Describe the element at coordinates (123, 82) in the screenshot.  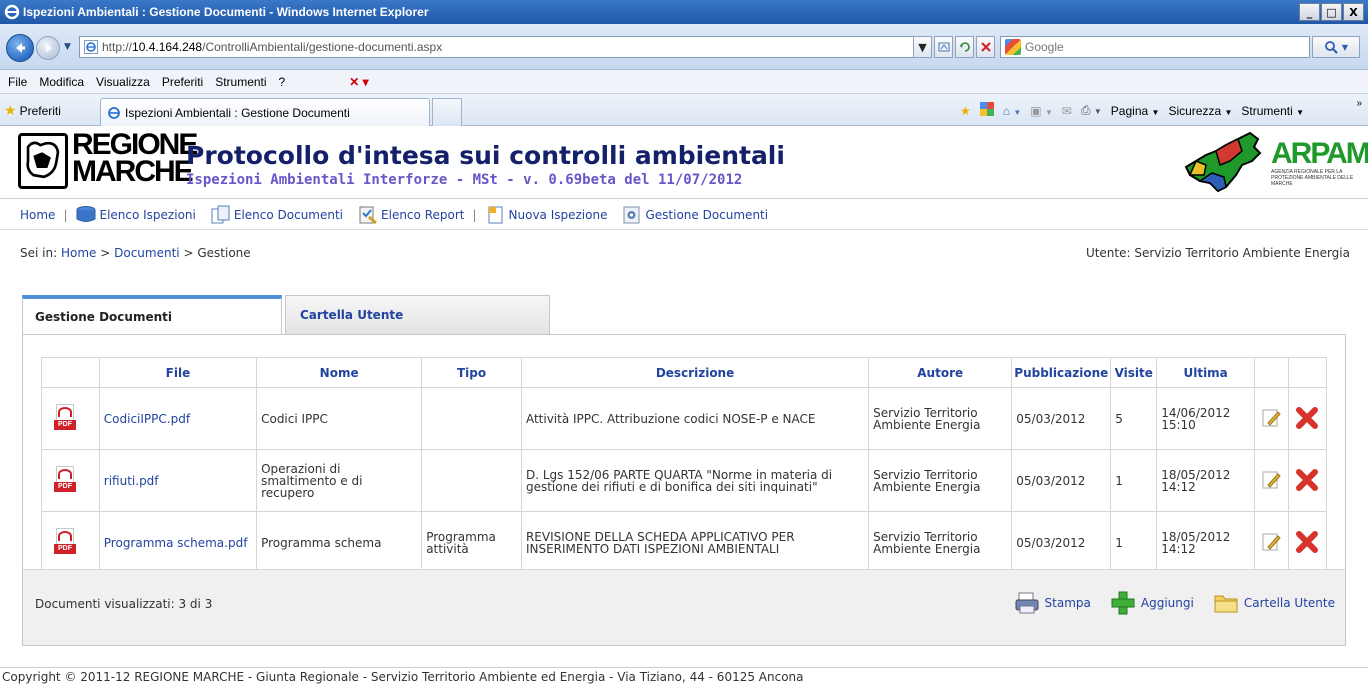
I see `menu-visualizza: Visualizza` at that location.